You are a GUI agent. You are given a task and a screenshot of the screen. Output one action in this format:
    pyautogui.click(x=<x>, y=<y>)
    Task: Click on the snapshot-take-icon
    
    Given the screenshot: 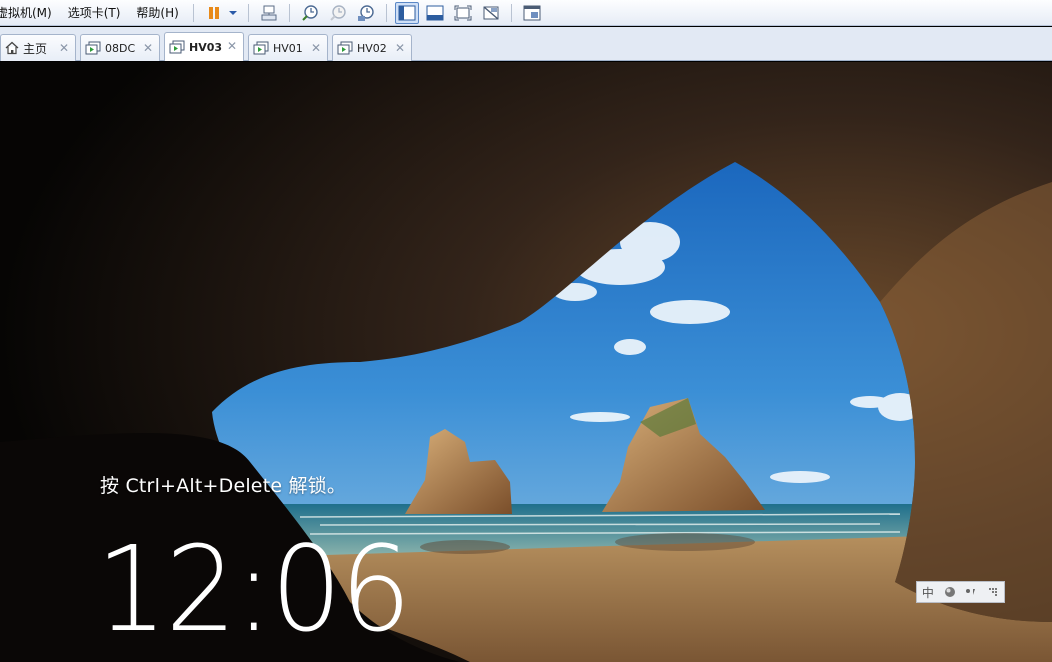 What is the action you would take?
    pyautogui.click(x=310, y=12)
    